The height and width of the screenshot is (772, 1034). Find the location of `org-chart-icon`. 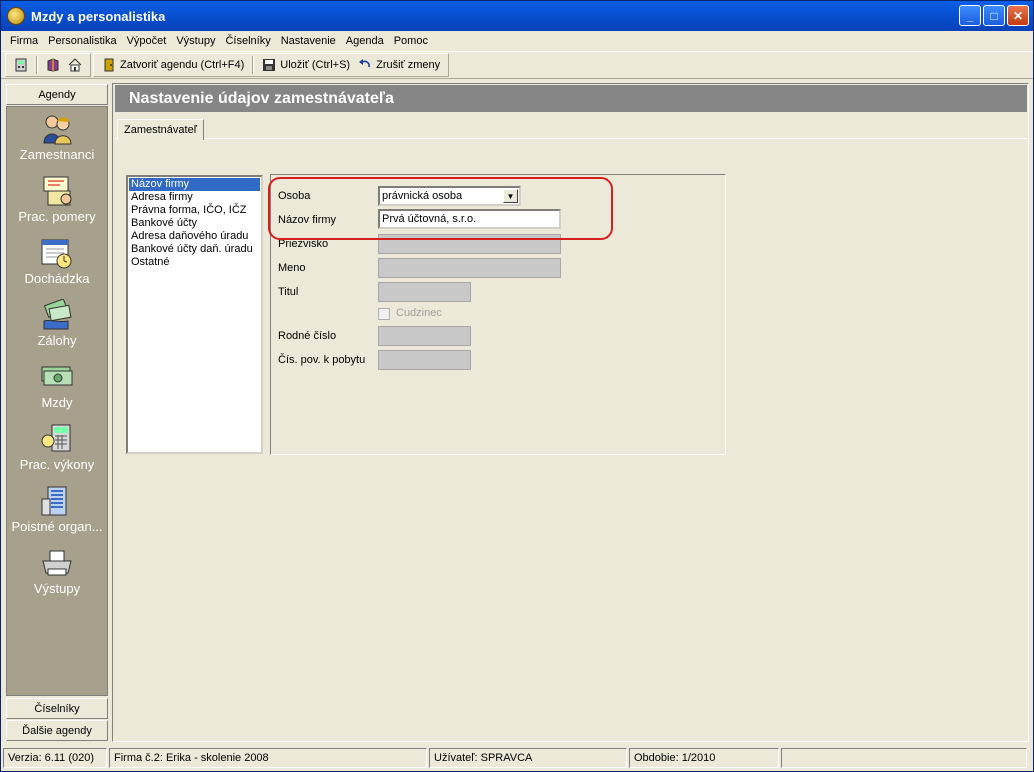

org-chart-icon is located at coordinates (57, 191).